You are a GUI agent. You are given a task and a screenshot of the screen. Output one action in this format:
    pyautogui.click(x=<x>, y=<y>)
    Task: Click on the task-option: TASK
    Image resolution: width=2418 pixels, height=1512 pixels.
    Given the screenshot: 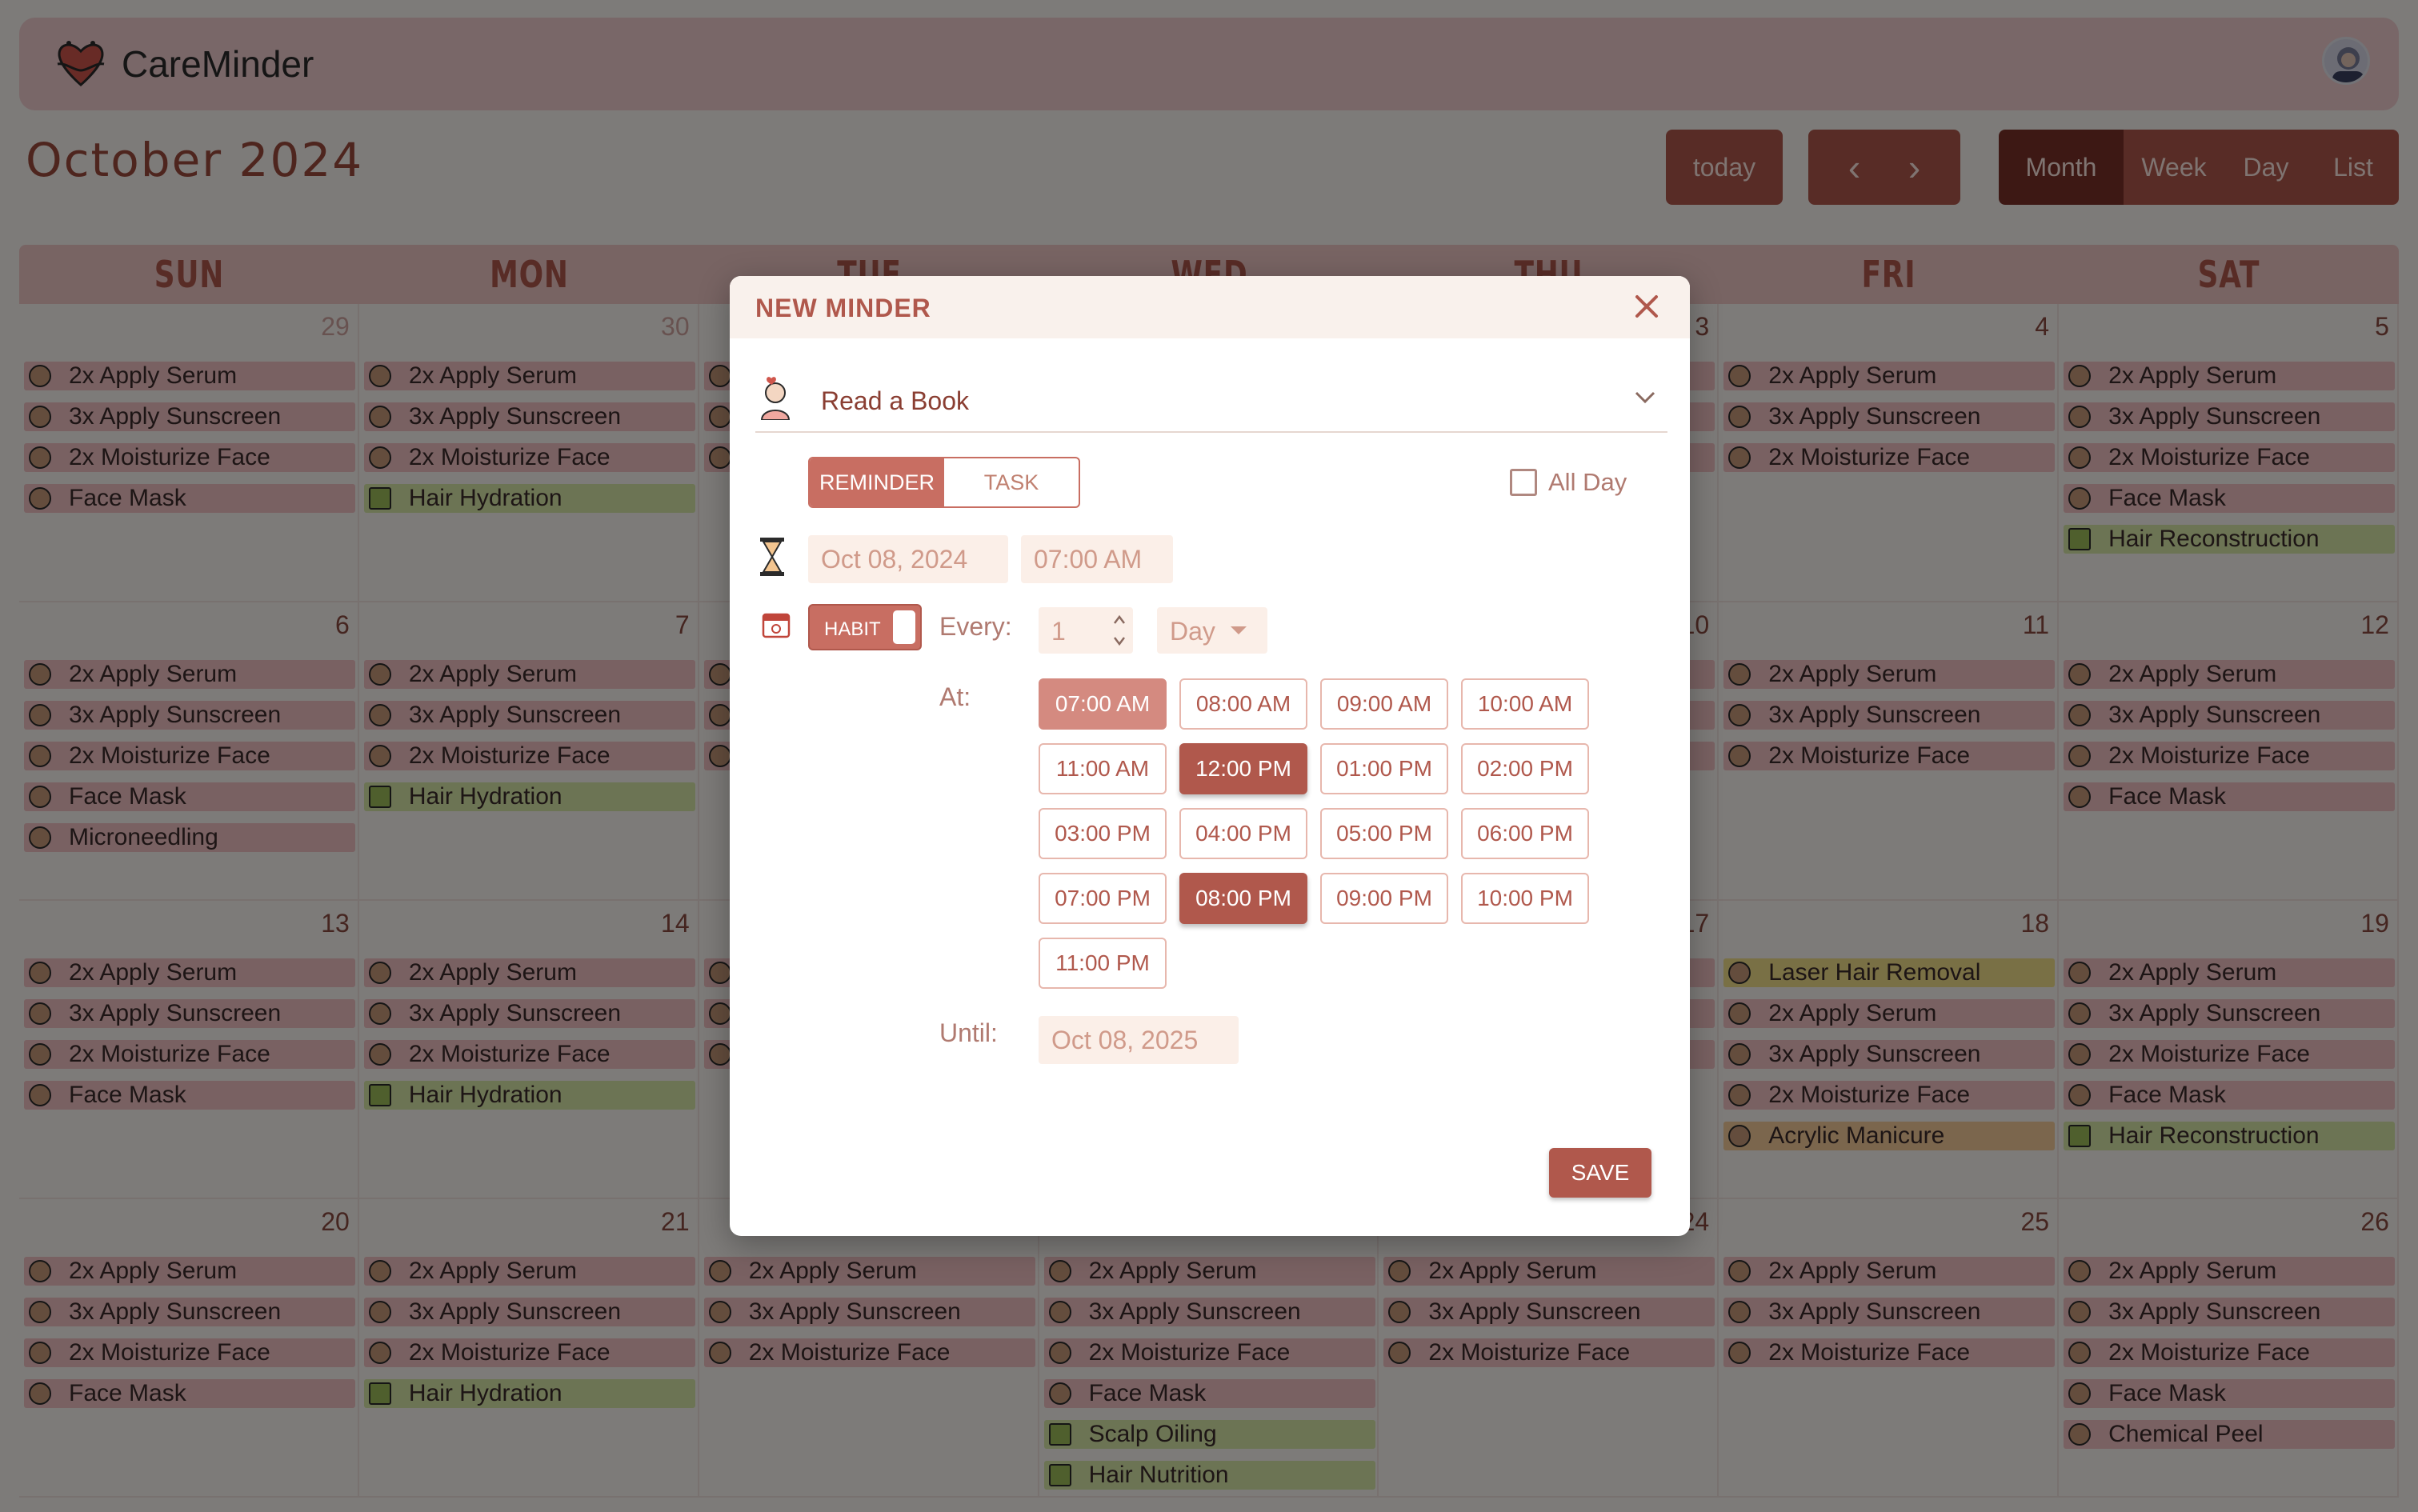 What is the action you would take?
    pyautogui.click(x=1011, y=482)
    